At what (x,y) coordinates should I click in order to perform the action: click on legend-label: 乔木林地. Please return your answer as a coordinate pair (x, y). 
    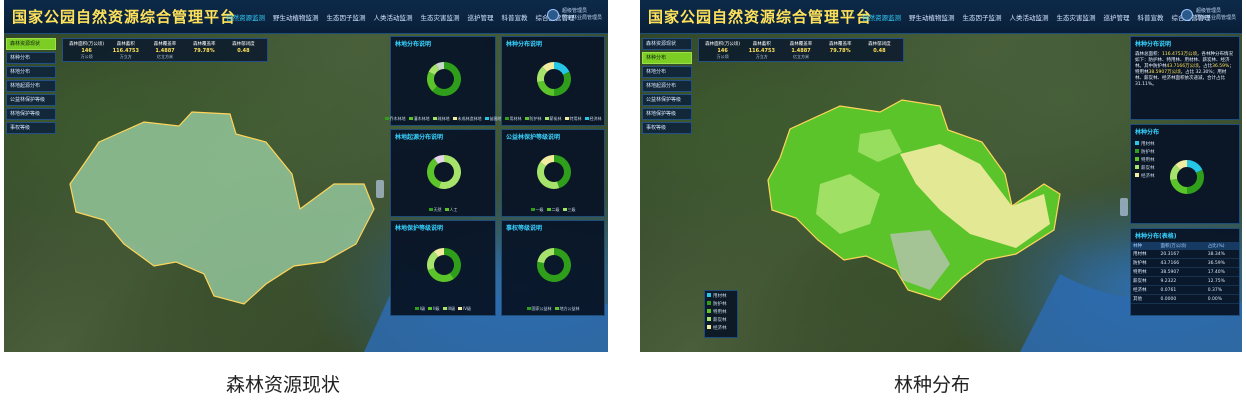
    Looking at the image, I should click on (397, 118).